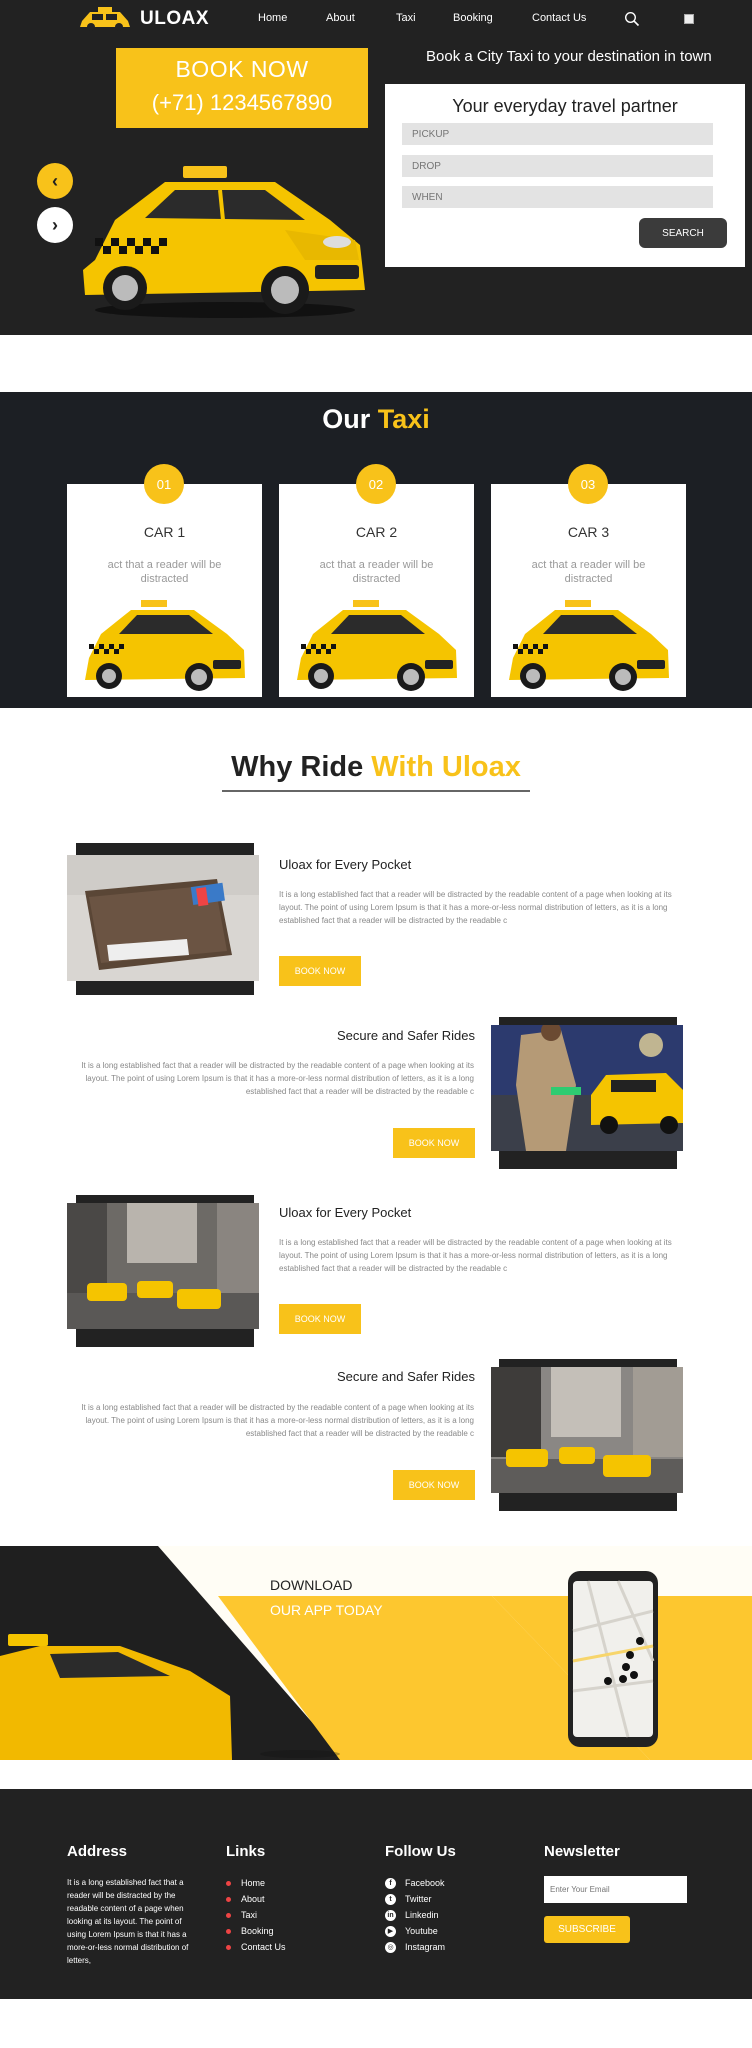  What do you see at coordinates (421, 1931) in the screenshot?
I see `social-label: Youtube` at bounding box center [421, 1931].